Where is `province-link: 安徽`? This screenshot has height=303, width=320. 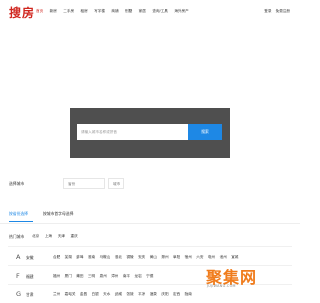 province-link: 安徽 is located at coordinates (30, 258).